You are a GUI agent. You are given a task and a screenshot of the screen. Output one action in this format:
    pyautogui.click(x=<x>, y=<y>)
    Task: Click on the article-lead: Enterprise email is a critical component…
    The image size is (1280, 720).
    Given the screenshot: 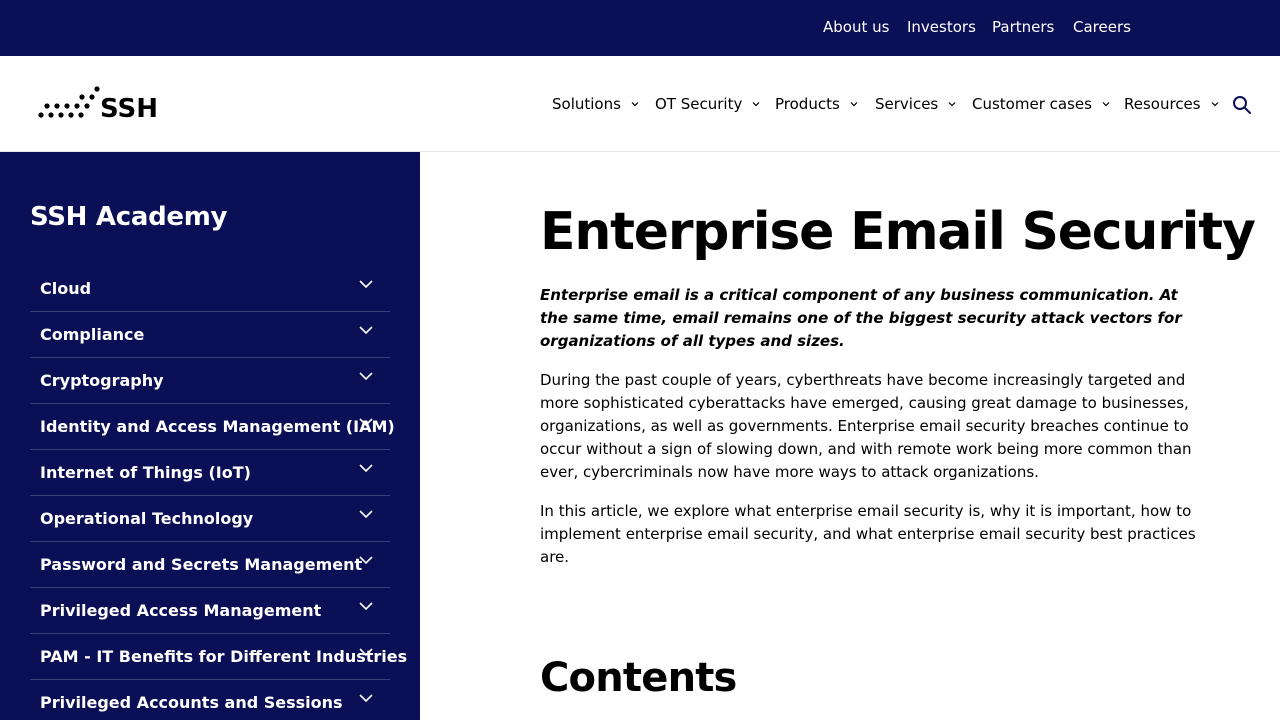 What is the action you would take?
    pyautogui.click(x=861, y=318)
    